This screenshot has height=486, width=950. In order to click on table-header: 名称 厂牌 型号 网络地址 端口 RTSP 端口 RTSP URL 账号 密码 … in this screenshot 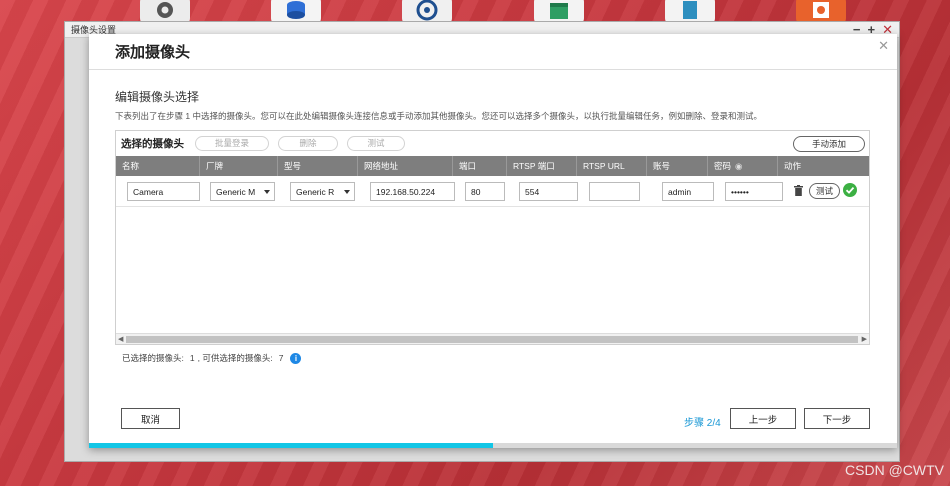, I will do `click(492, 166)`.